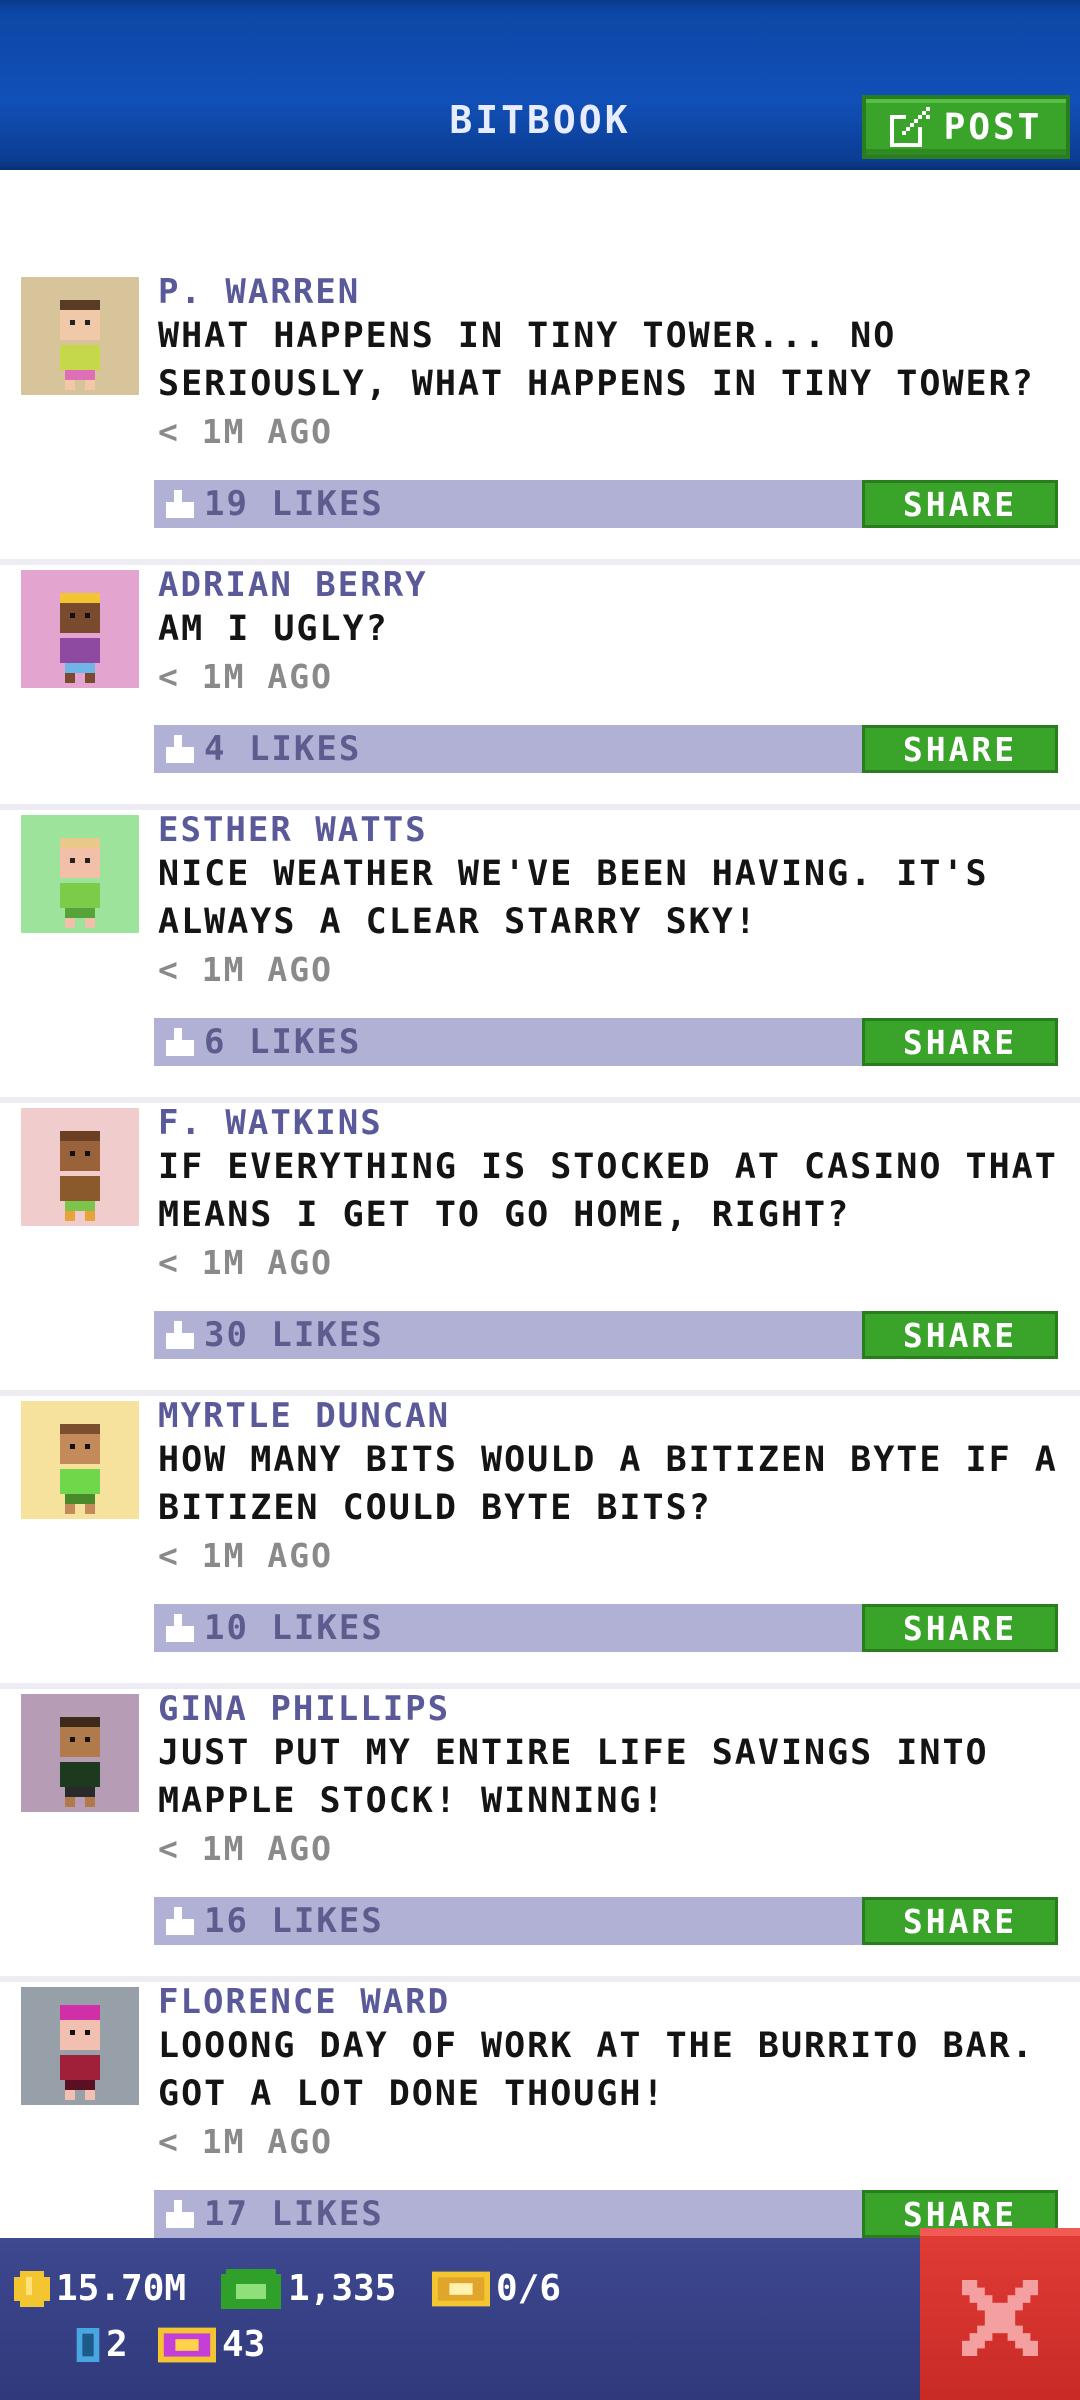 The width and height of the screenshot is (1080, 2400). Describe the element at coordinates (294, 504) in the screenshot. I see `likes-count: 19 LIKES` at that location.